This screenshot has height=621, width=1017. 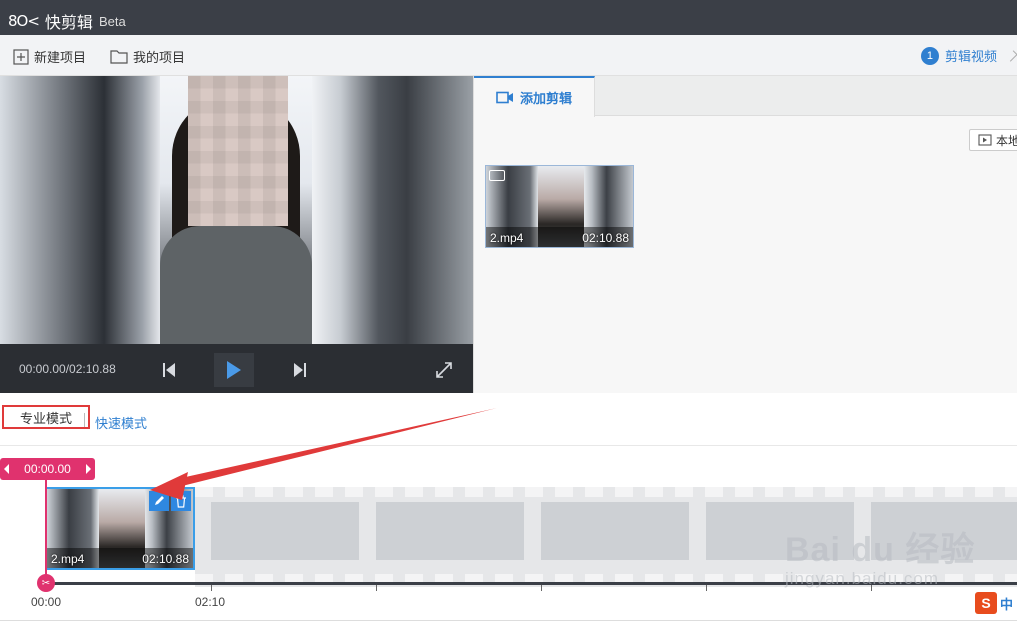 What do you see at coordinates (6, 469) in the screenshot?
I see `arrow-left-icon` at bounding box center [6, 469].